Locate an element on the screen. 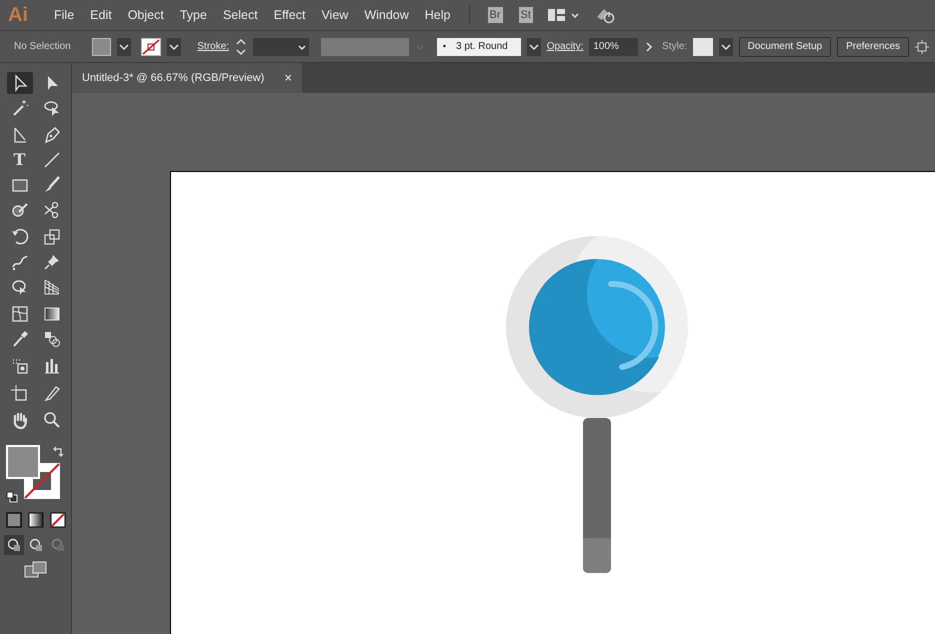 This screenshot has width=935, height=634. type-tool: T is located at coordinates (19, 160).